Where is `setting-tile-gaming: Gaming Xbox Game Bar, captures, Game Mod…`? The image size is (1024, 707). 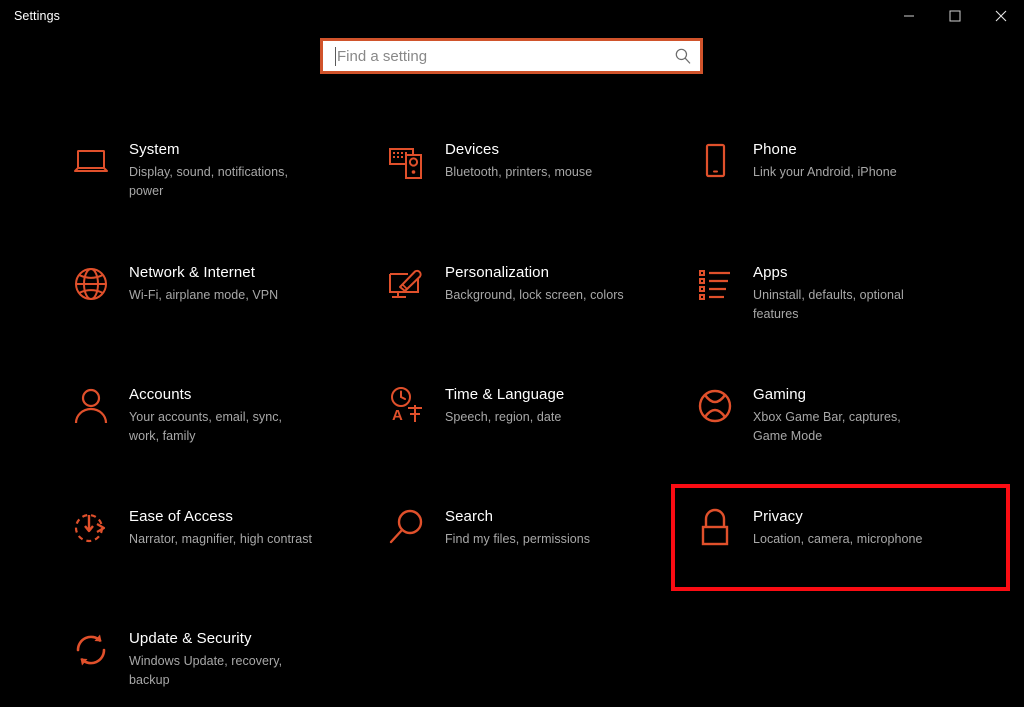
setting-tile-gaming: Gaming Xbox Game Bar, captures, Game Mod… is located at coordinates (847, 434).